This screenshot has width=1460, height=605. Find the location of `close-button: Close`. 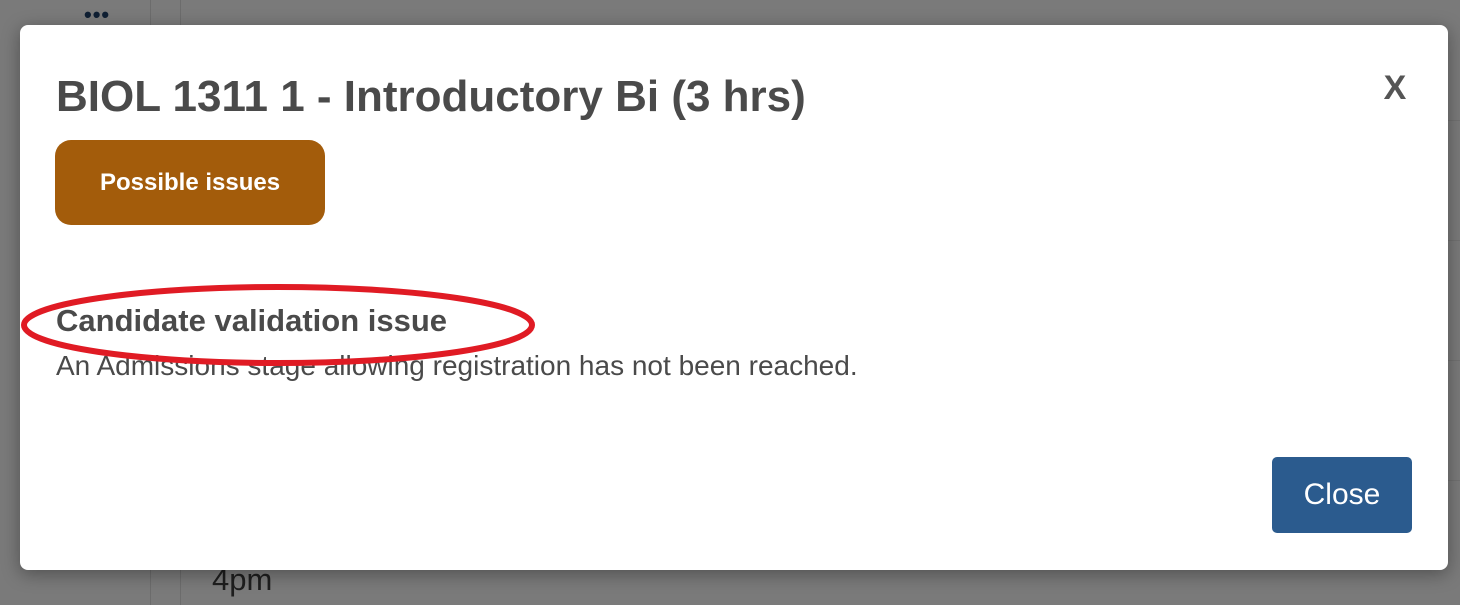

close-button: Close is located at coordinates (1342, 495).